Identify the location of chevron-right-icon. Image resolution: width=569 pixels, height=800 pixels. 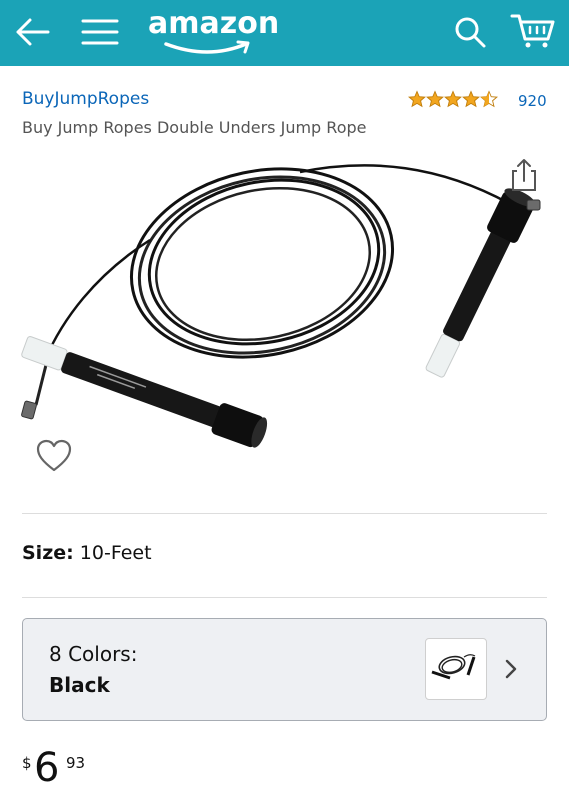
(511, 669).